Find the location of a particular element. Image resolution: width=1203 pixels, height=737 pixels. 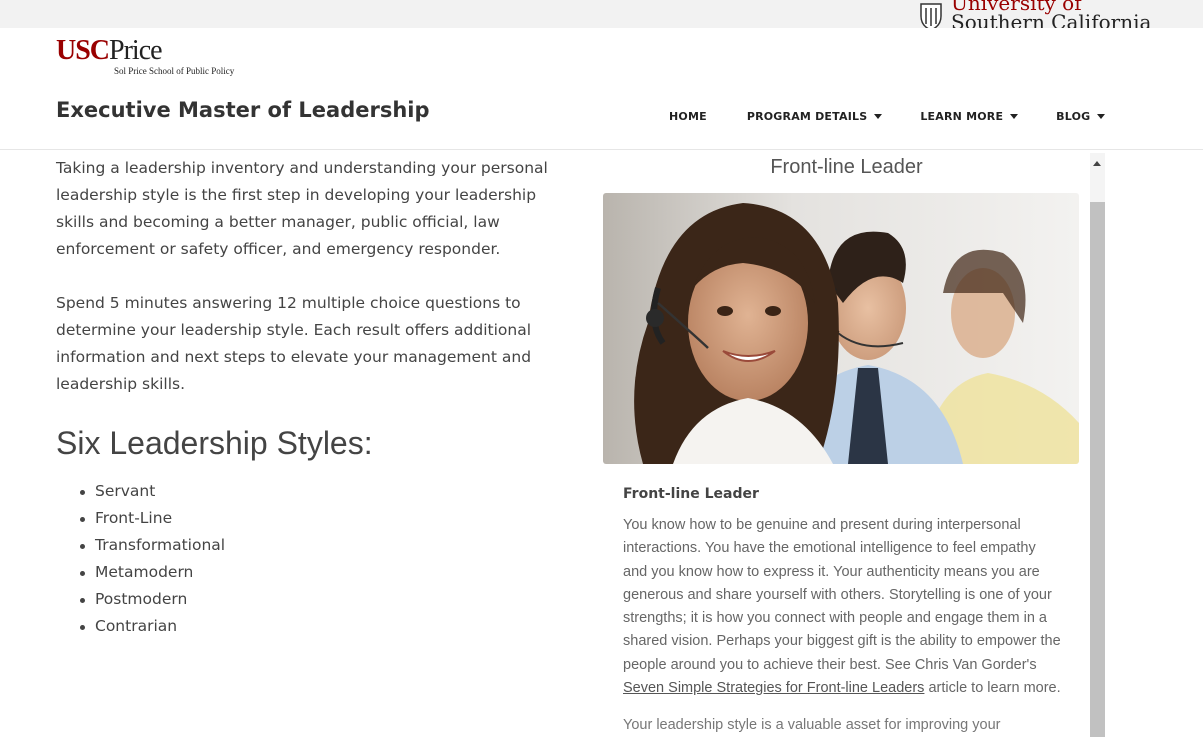

main-navigation: HOME PROGRAM DETAILS LEARN MORE BLOG is located at coordinates (887, 116).